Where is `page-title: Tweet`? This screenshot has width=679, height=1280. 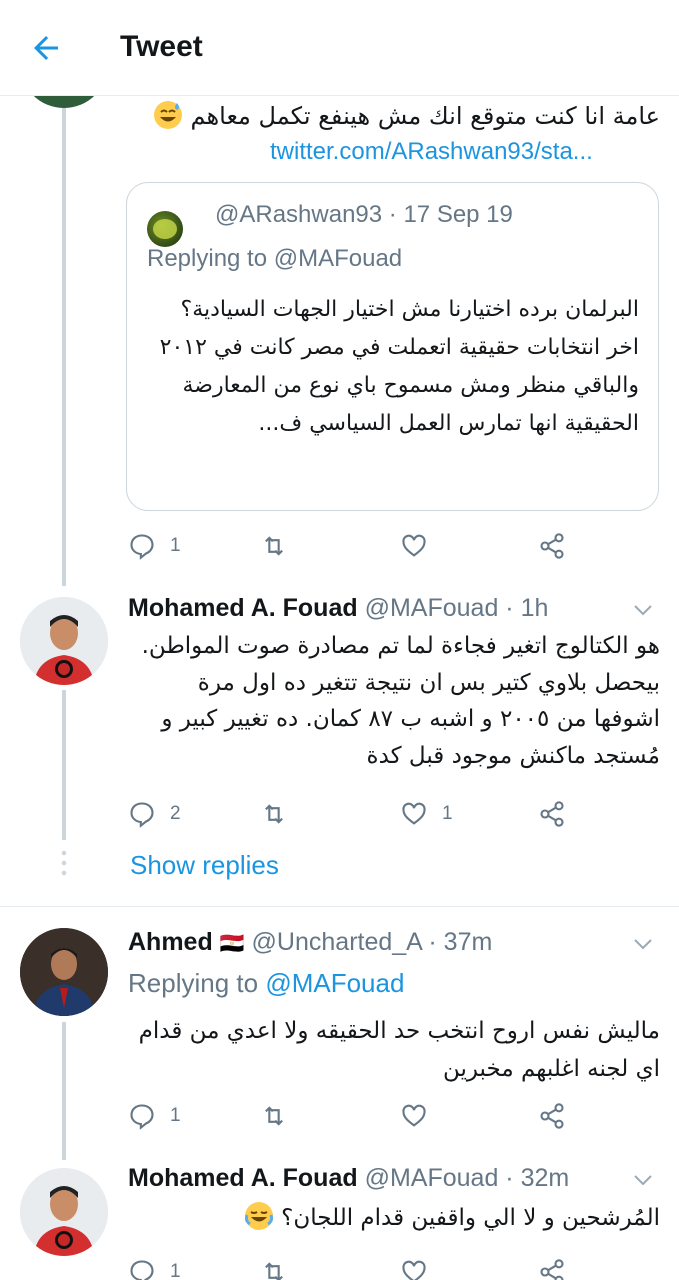
page-title: Tweet is located at coordinates (161, 46).